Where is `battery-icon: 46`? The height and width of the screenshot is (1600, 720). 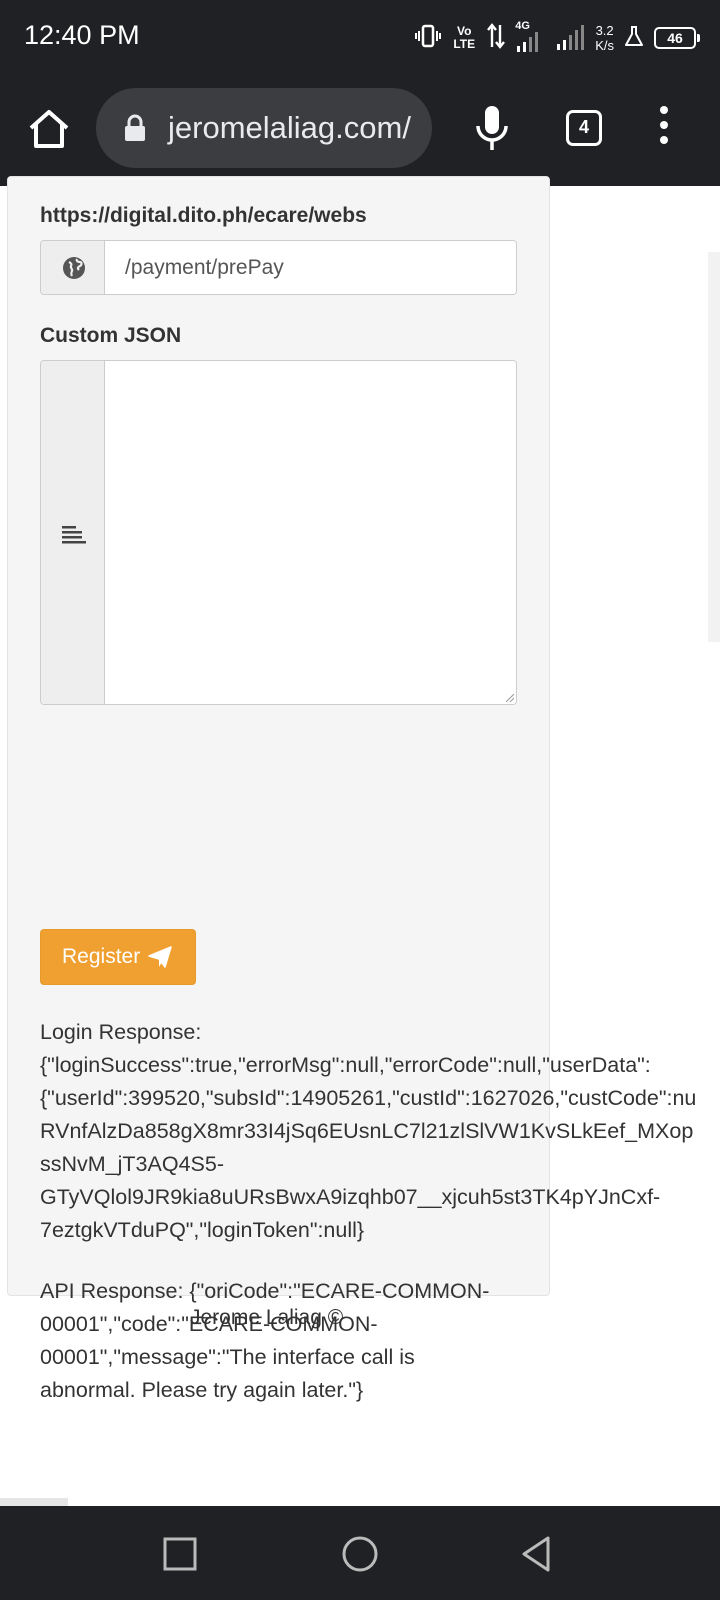 battery-icon: 46 is located at coordinates (677, 38).